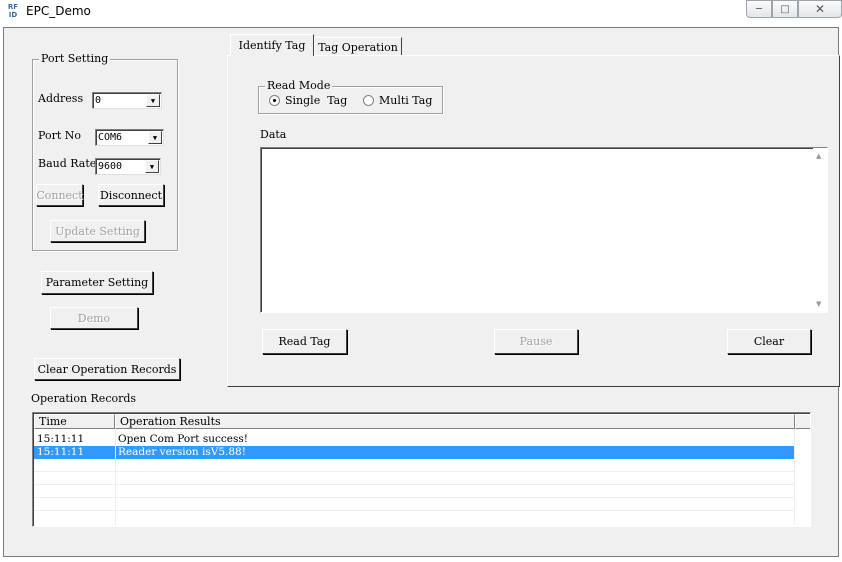  Describe the element at coordinates (358, 47) in the screenshot. I see `tab-tag-operation: Tag Operation` at that location.